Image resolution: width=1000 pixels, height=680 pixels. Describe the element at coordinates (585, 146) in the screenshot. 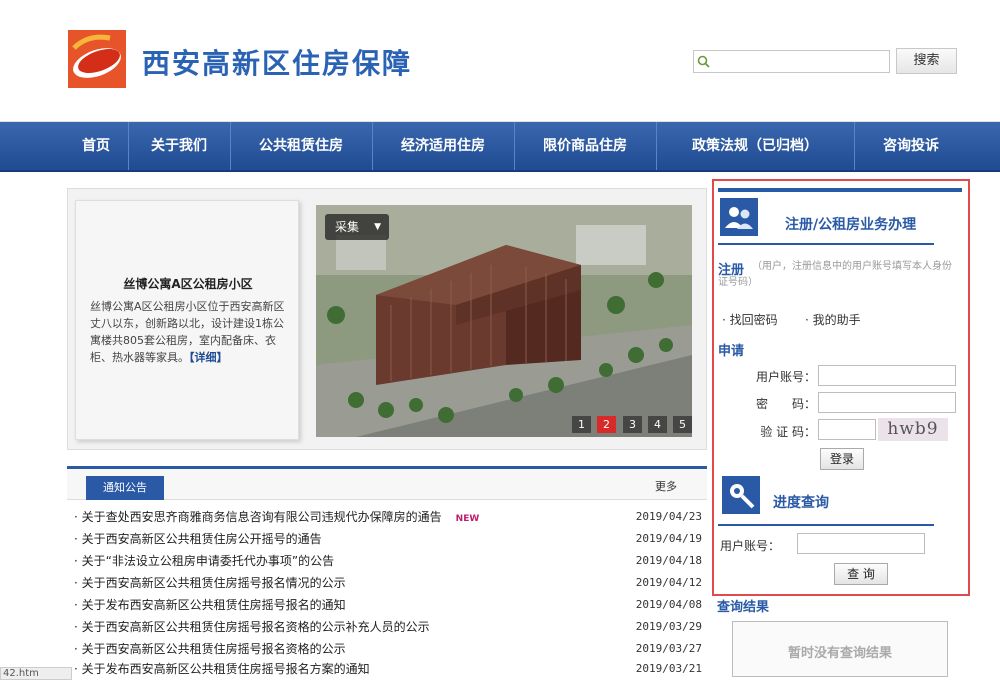

I see `nav-item-price-limited: 限价商品住房` at that location.